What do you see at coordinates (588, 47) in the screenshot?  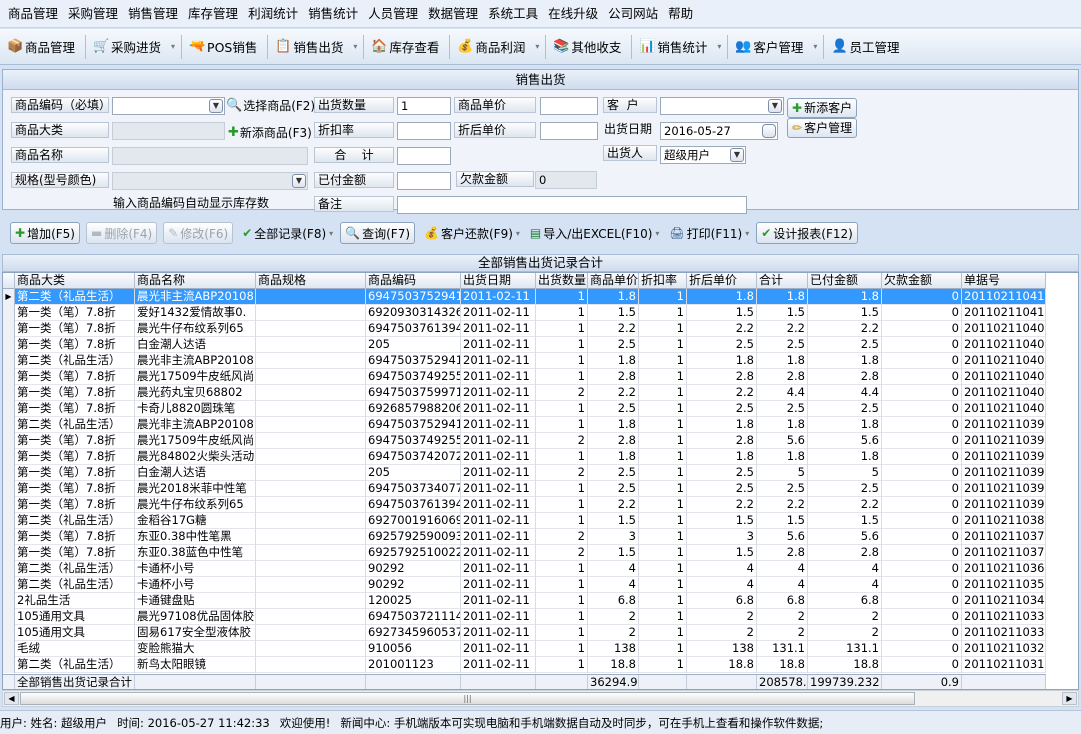 I see `toolbar-button-6: 📚 其他收支` at bounding box center [588, 47].